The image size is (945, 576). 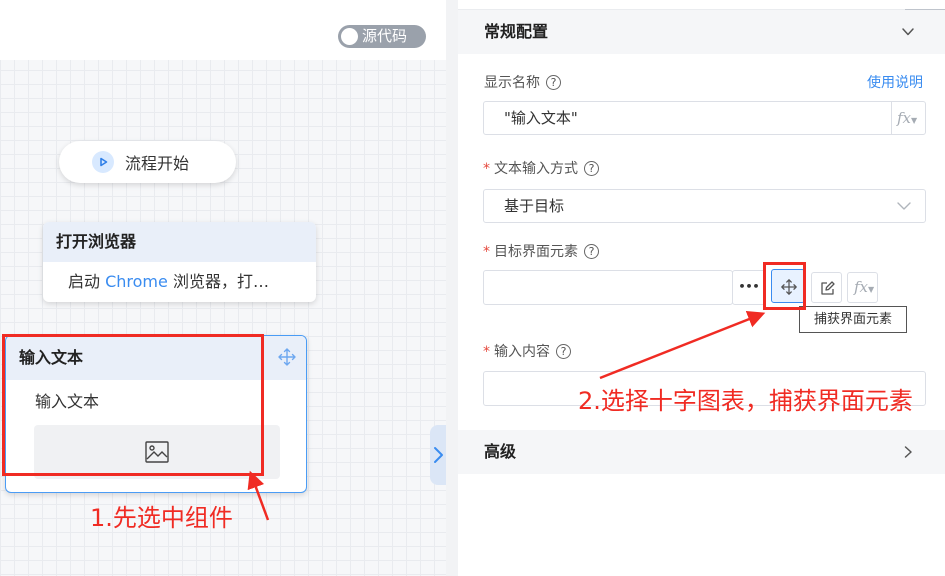 I want to click on panel-collapse-tab, so click(x=438, y=455).